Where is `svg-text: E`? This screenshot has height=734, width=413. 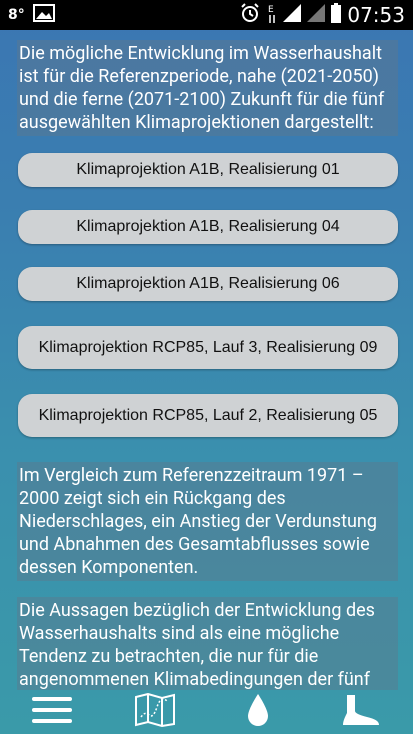 svg-text: E is located at coordinates (271, 10).